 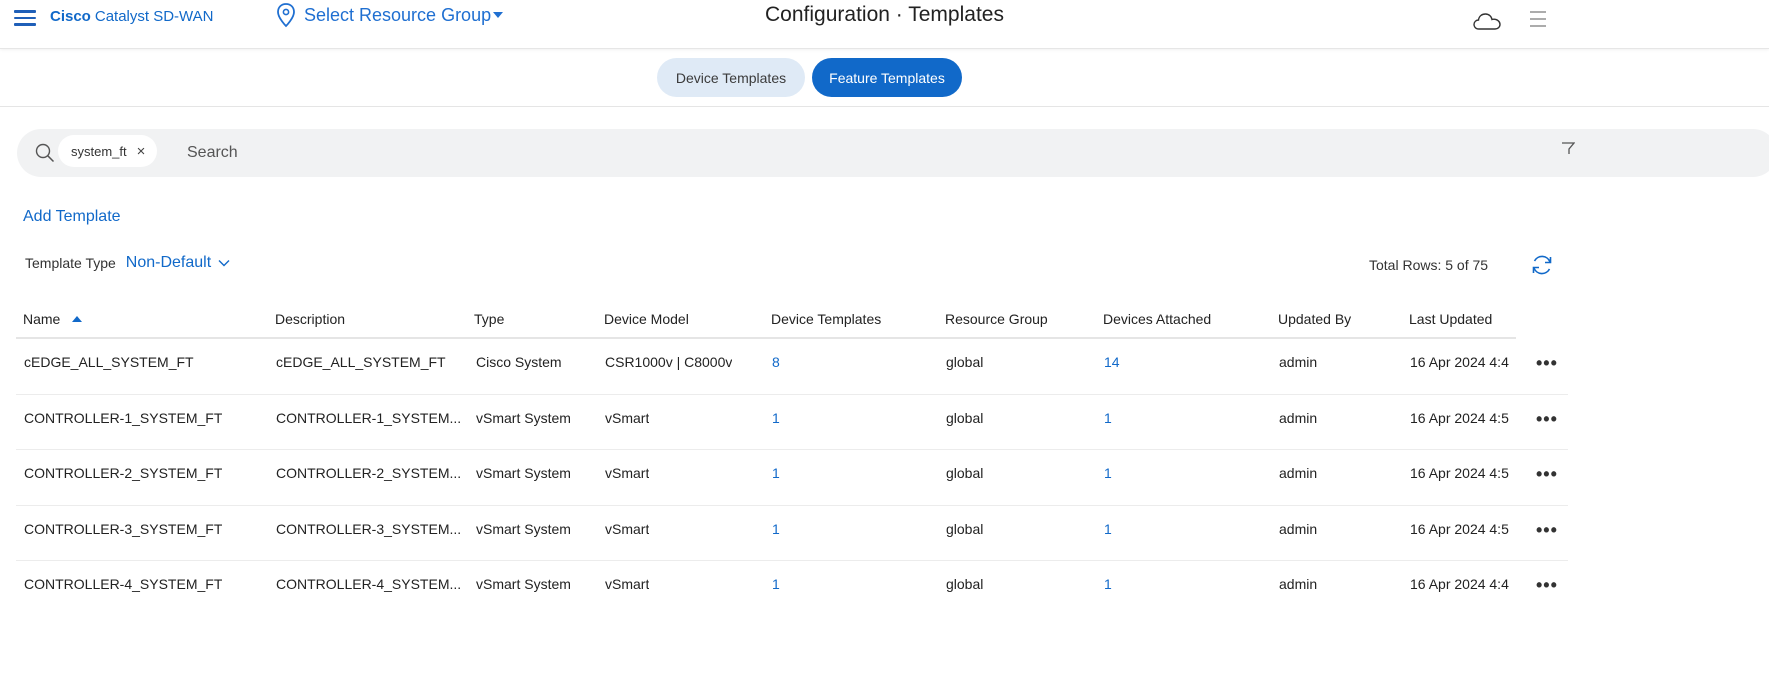 I want to click on column-header-name: Name, so click(x=53, y=319).